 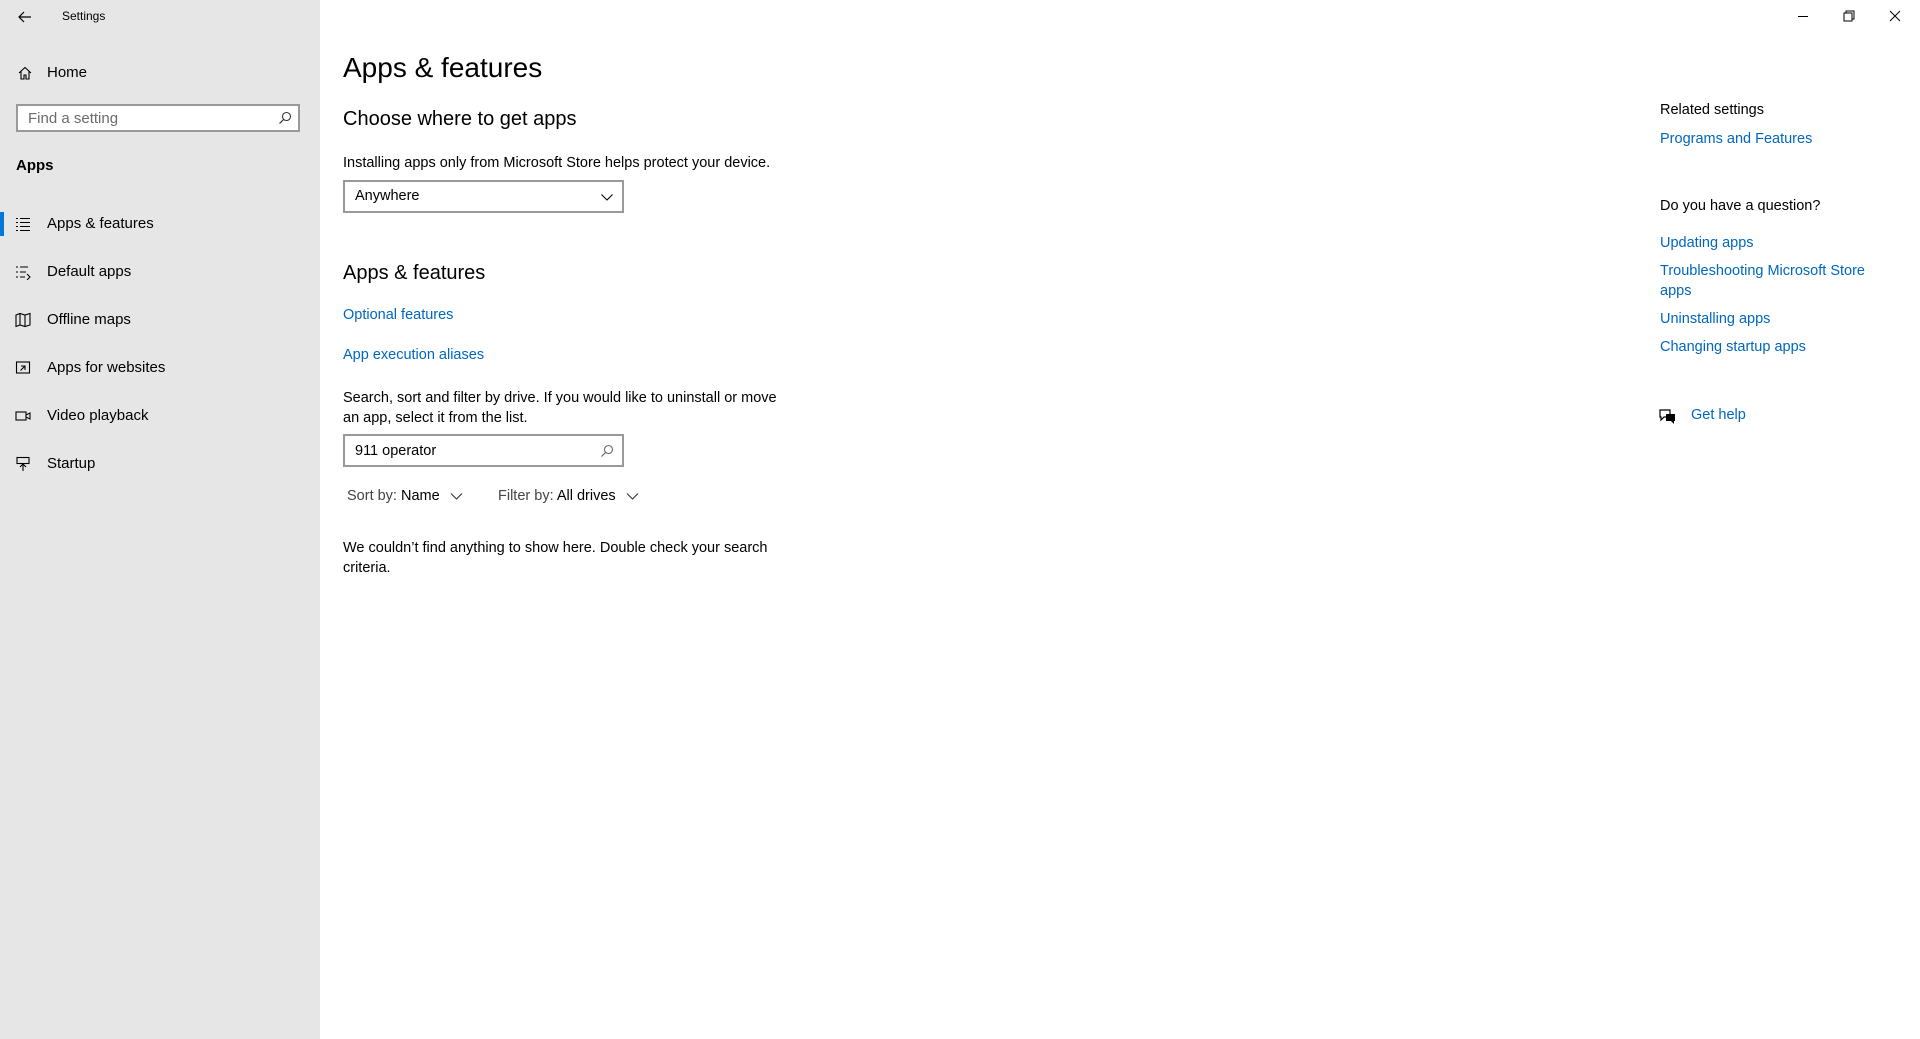 What do you see at coordinates (23, 273) in the screenshot?
I see `default-apps-icon` at bounding box center [23, 273].